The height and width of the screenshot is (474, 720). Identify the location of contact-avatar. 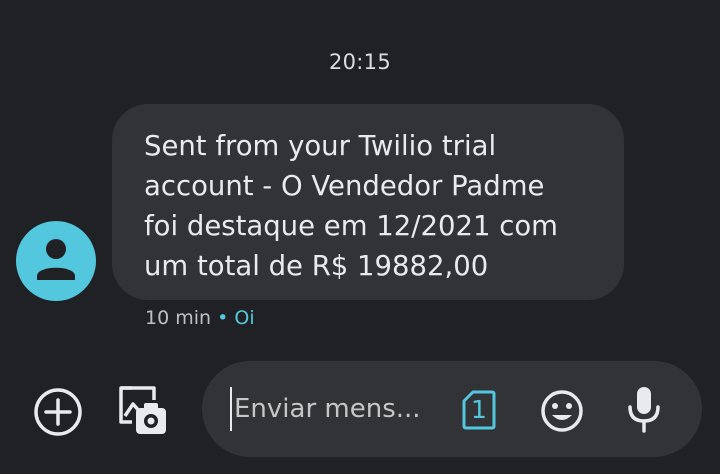
(56, 261).